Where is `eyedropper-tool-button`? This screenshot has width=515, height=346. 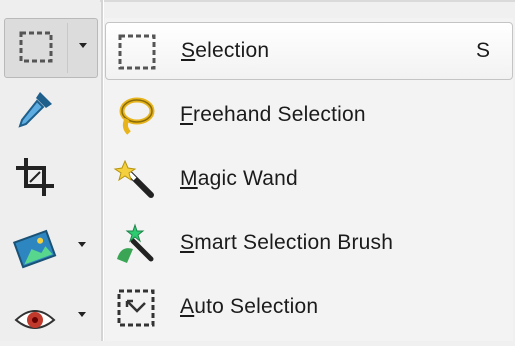 eyedropper-tool-button is located at coordinates (50, 109).